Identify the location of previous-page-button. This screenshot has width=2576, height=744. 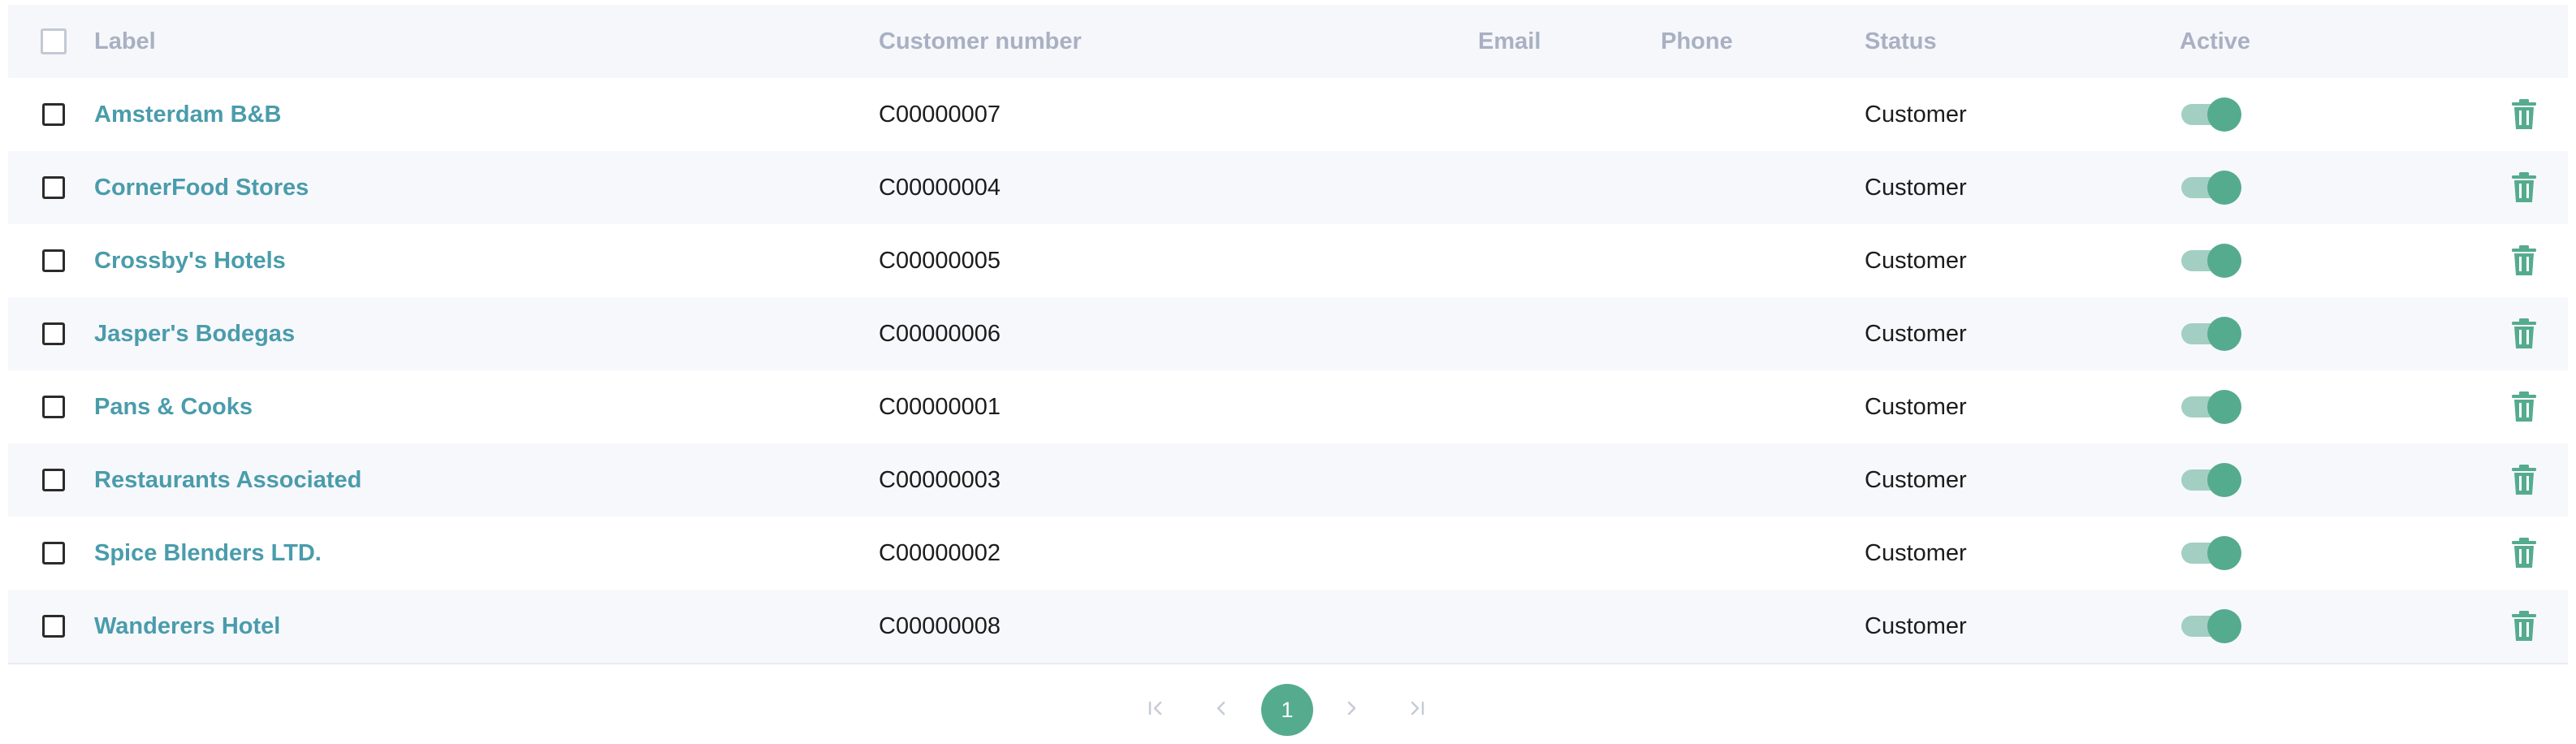
(1222, 710).